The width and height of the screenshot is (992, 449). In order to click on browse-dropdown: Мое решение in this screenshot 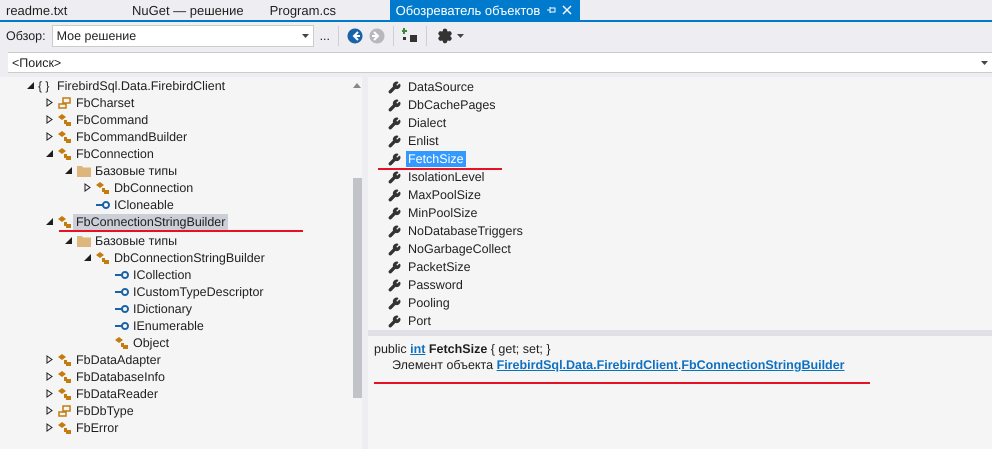, I will do `click(183, 36)`.